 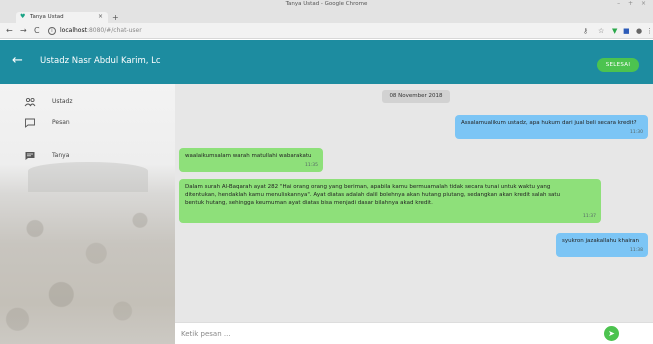 What do you see at coordinates (61, 122) in the screenshot?
I see `sidebar-item-label: Pesan` at bounding box center [61, 122].